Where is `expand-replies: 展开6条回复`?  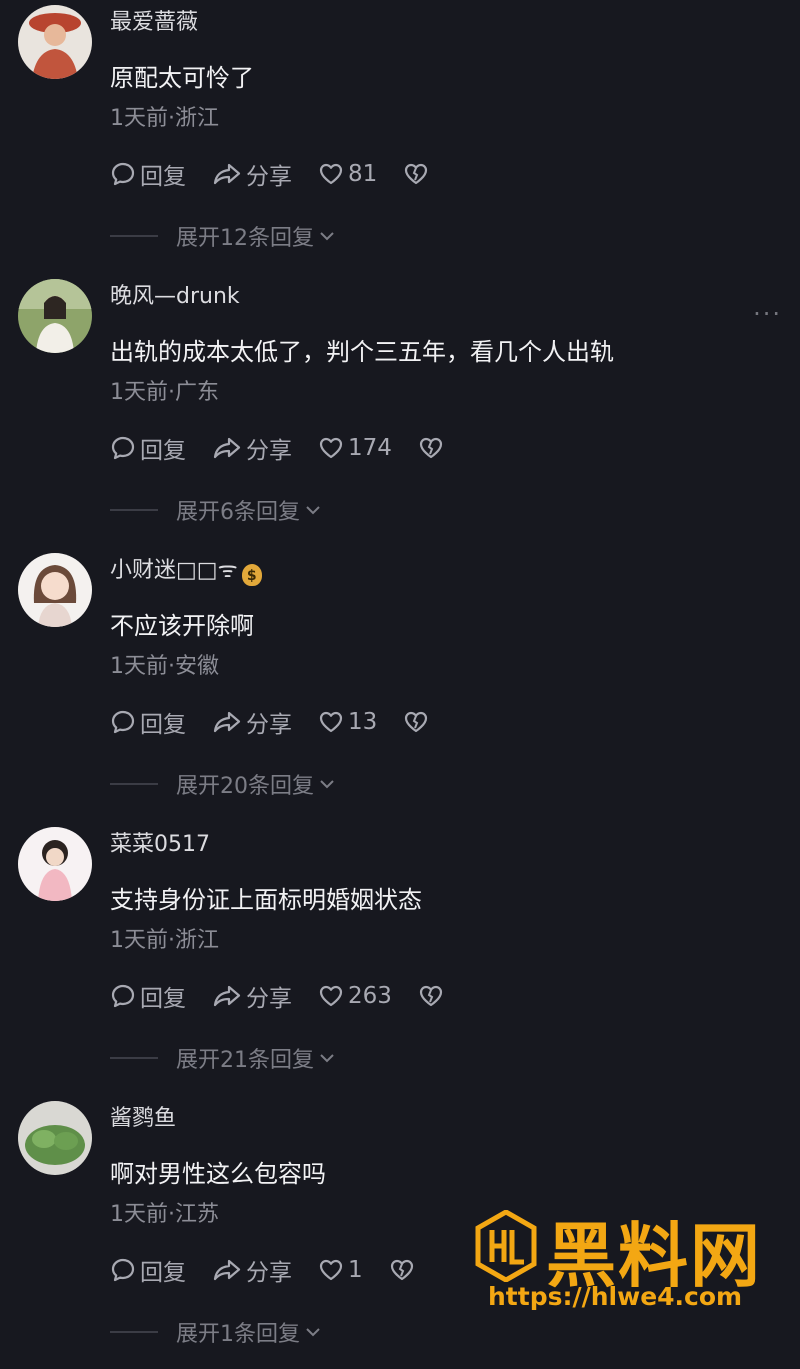 expand-replies: 展开6条回复 is located at coordinates (216, 510).